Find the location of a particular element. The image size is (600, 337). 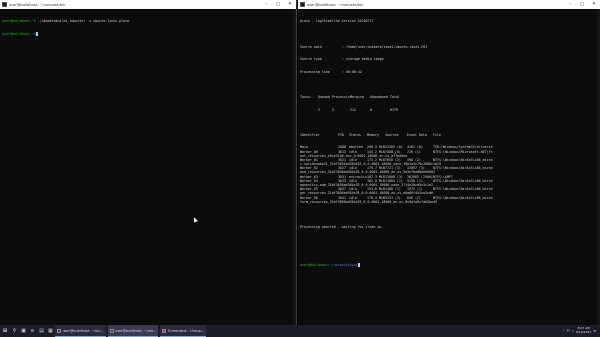

tasks-header: Merging is located at coordinates (357, 96).